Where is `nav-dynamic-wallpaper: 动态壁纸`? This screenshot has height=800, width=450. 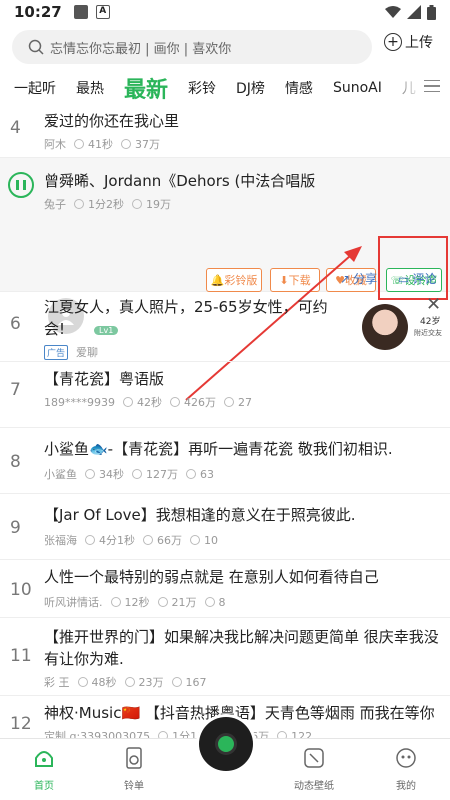
nav-dynamic-wallpaper: 动态壁纸 is located at coordinates (314, 765).